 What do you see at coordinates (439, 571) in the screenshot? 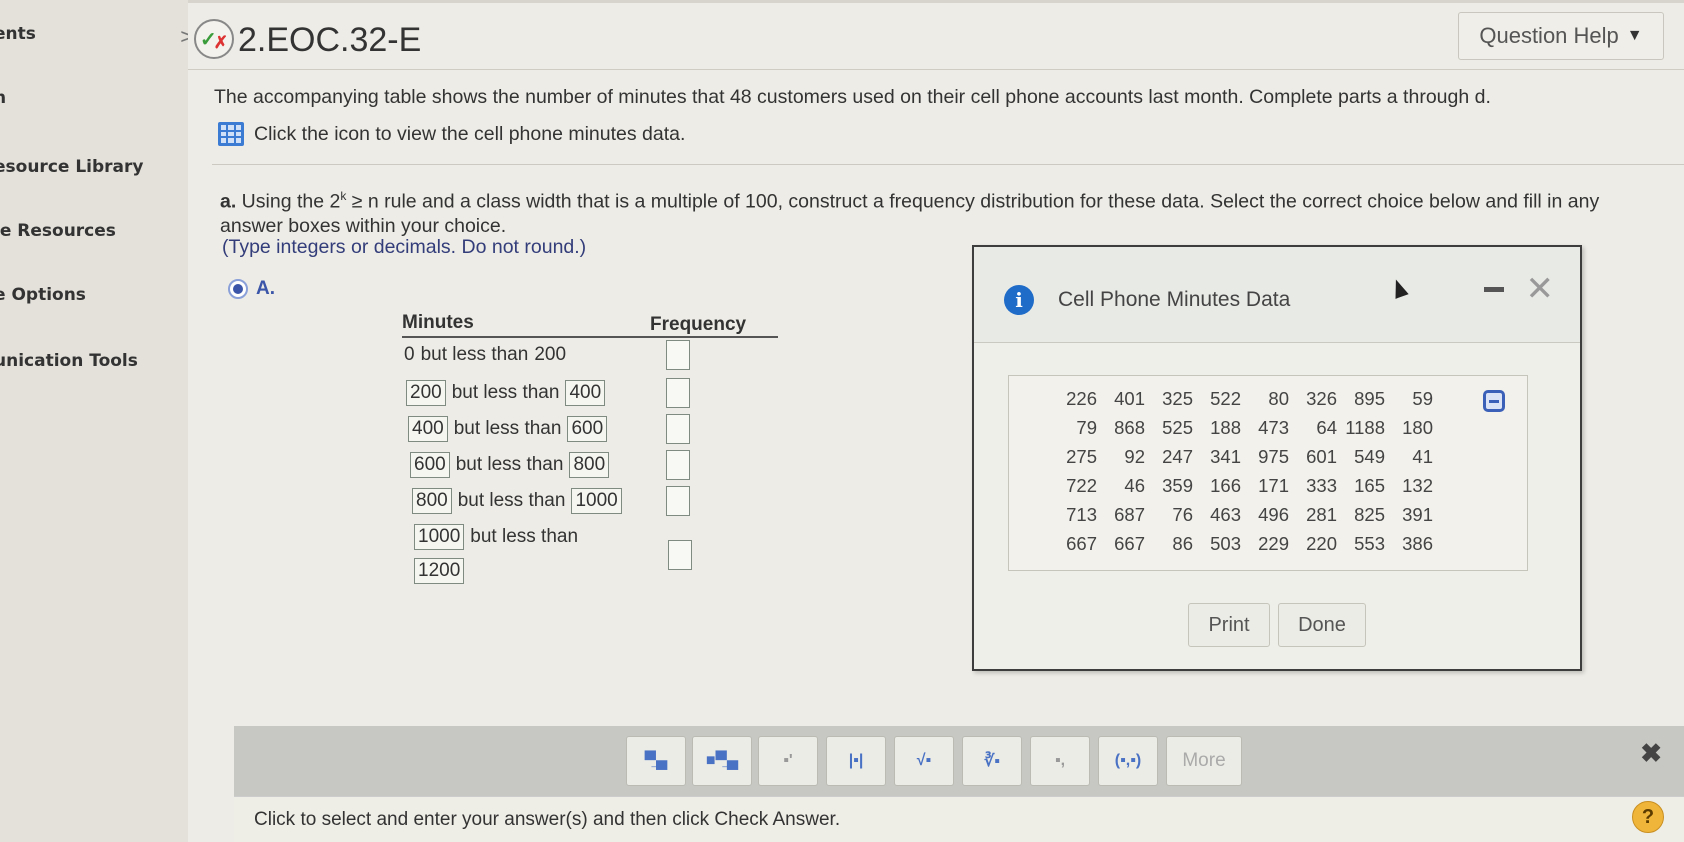
I see `class-upper-input: 1200` at bounding box center [439, 571].